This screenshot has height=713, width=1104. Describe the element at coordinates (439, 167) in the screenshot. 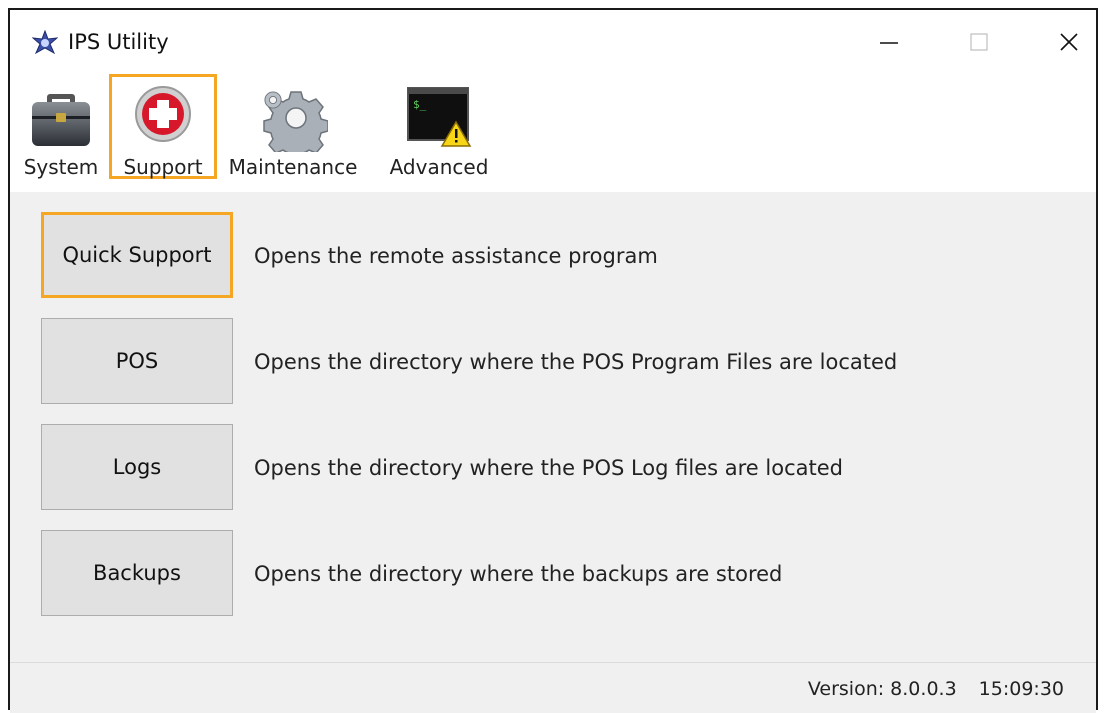

I see `toolbar-label-advanced: Advanced` at that location.